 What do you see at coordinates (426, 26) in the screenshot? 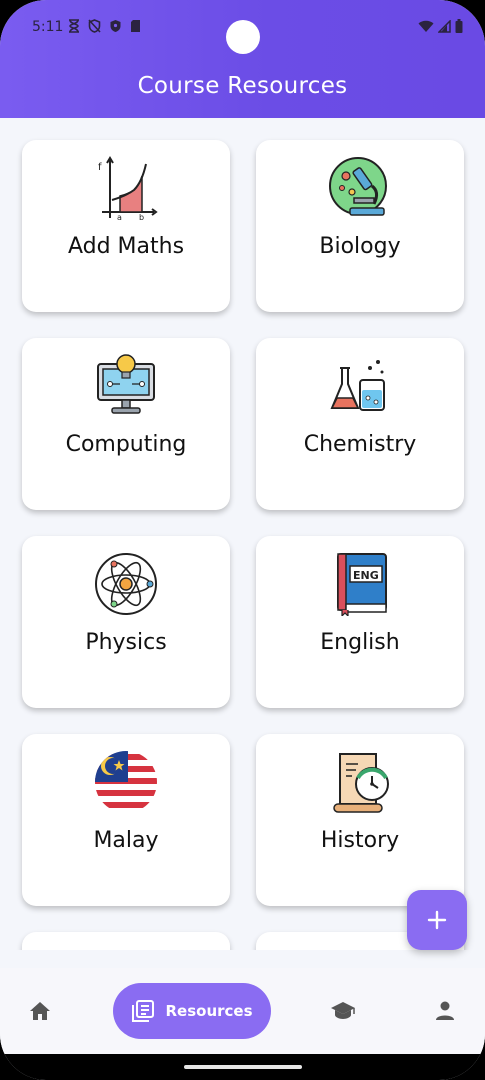
I see `wifi-icon` at bounding box center [426, 26].